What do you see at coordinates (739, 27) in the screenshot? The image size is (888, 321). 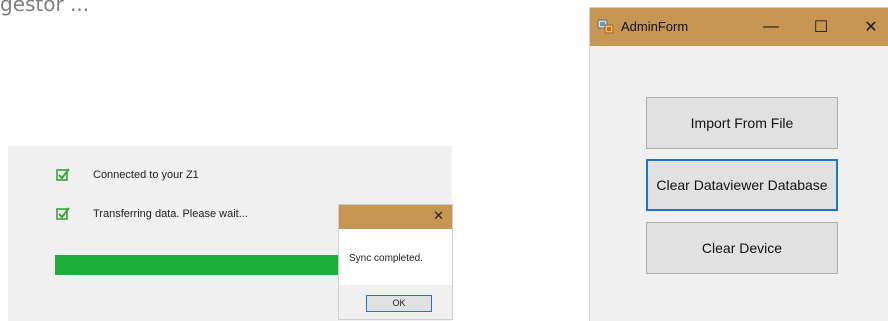 I see `window-titlebar: AdminForm — ☐ ✕` at bounding box center [739, 27].